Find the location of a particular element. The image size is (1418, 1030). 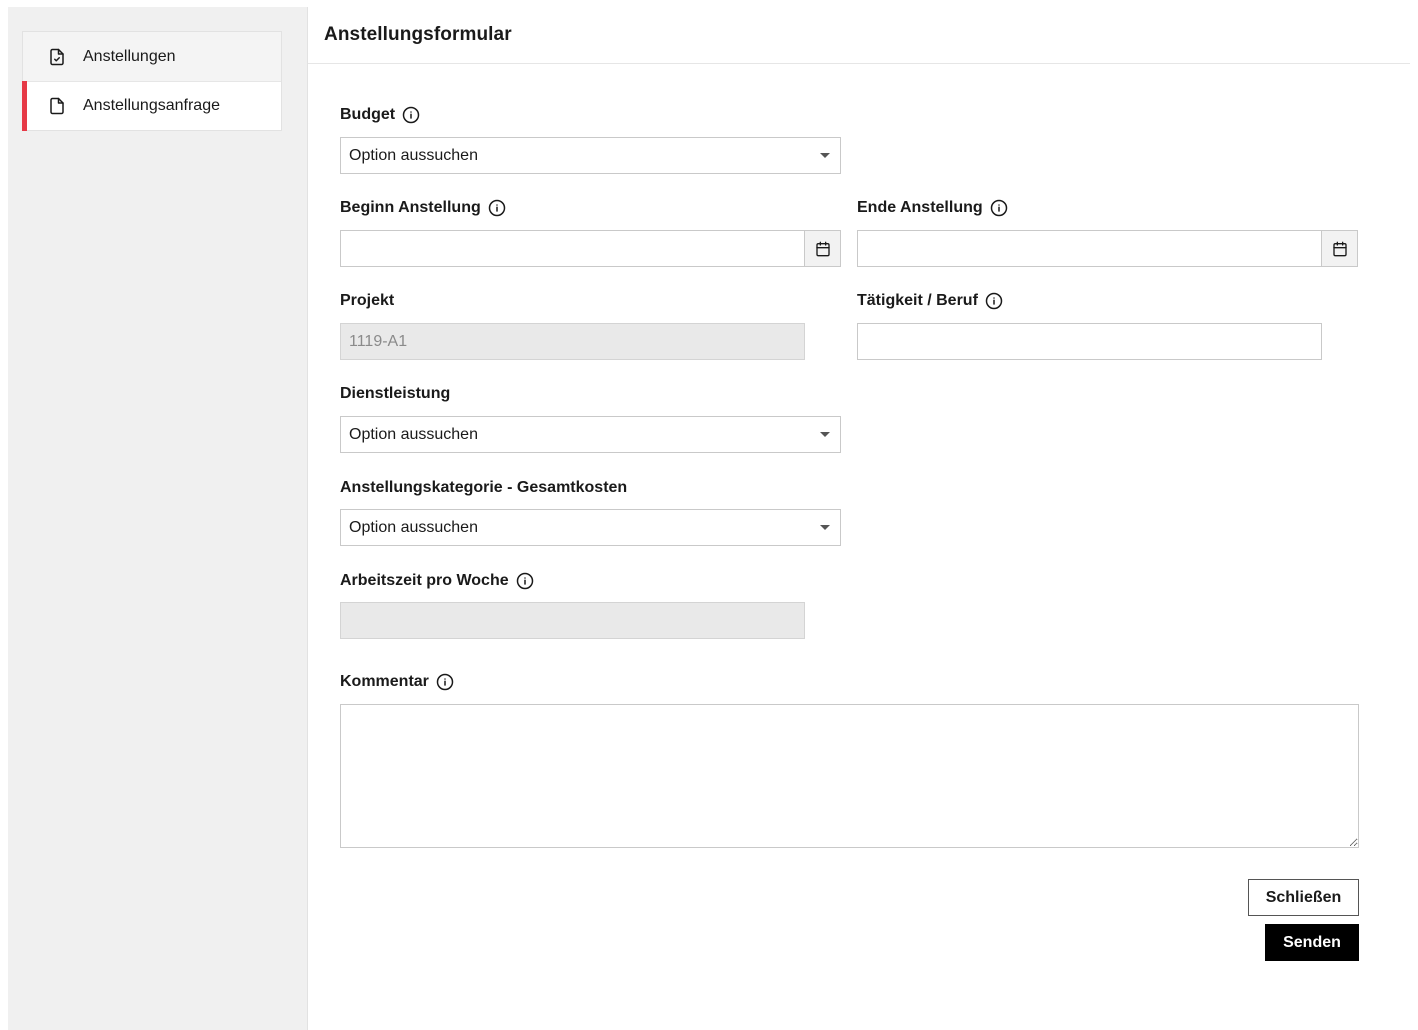

taetigkeit-label-text: Tätigkeit / Beruf is located at coordinates (917, 300).